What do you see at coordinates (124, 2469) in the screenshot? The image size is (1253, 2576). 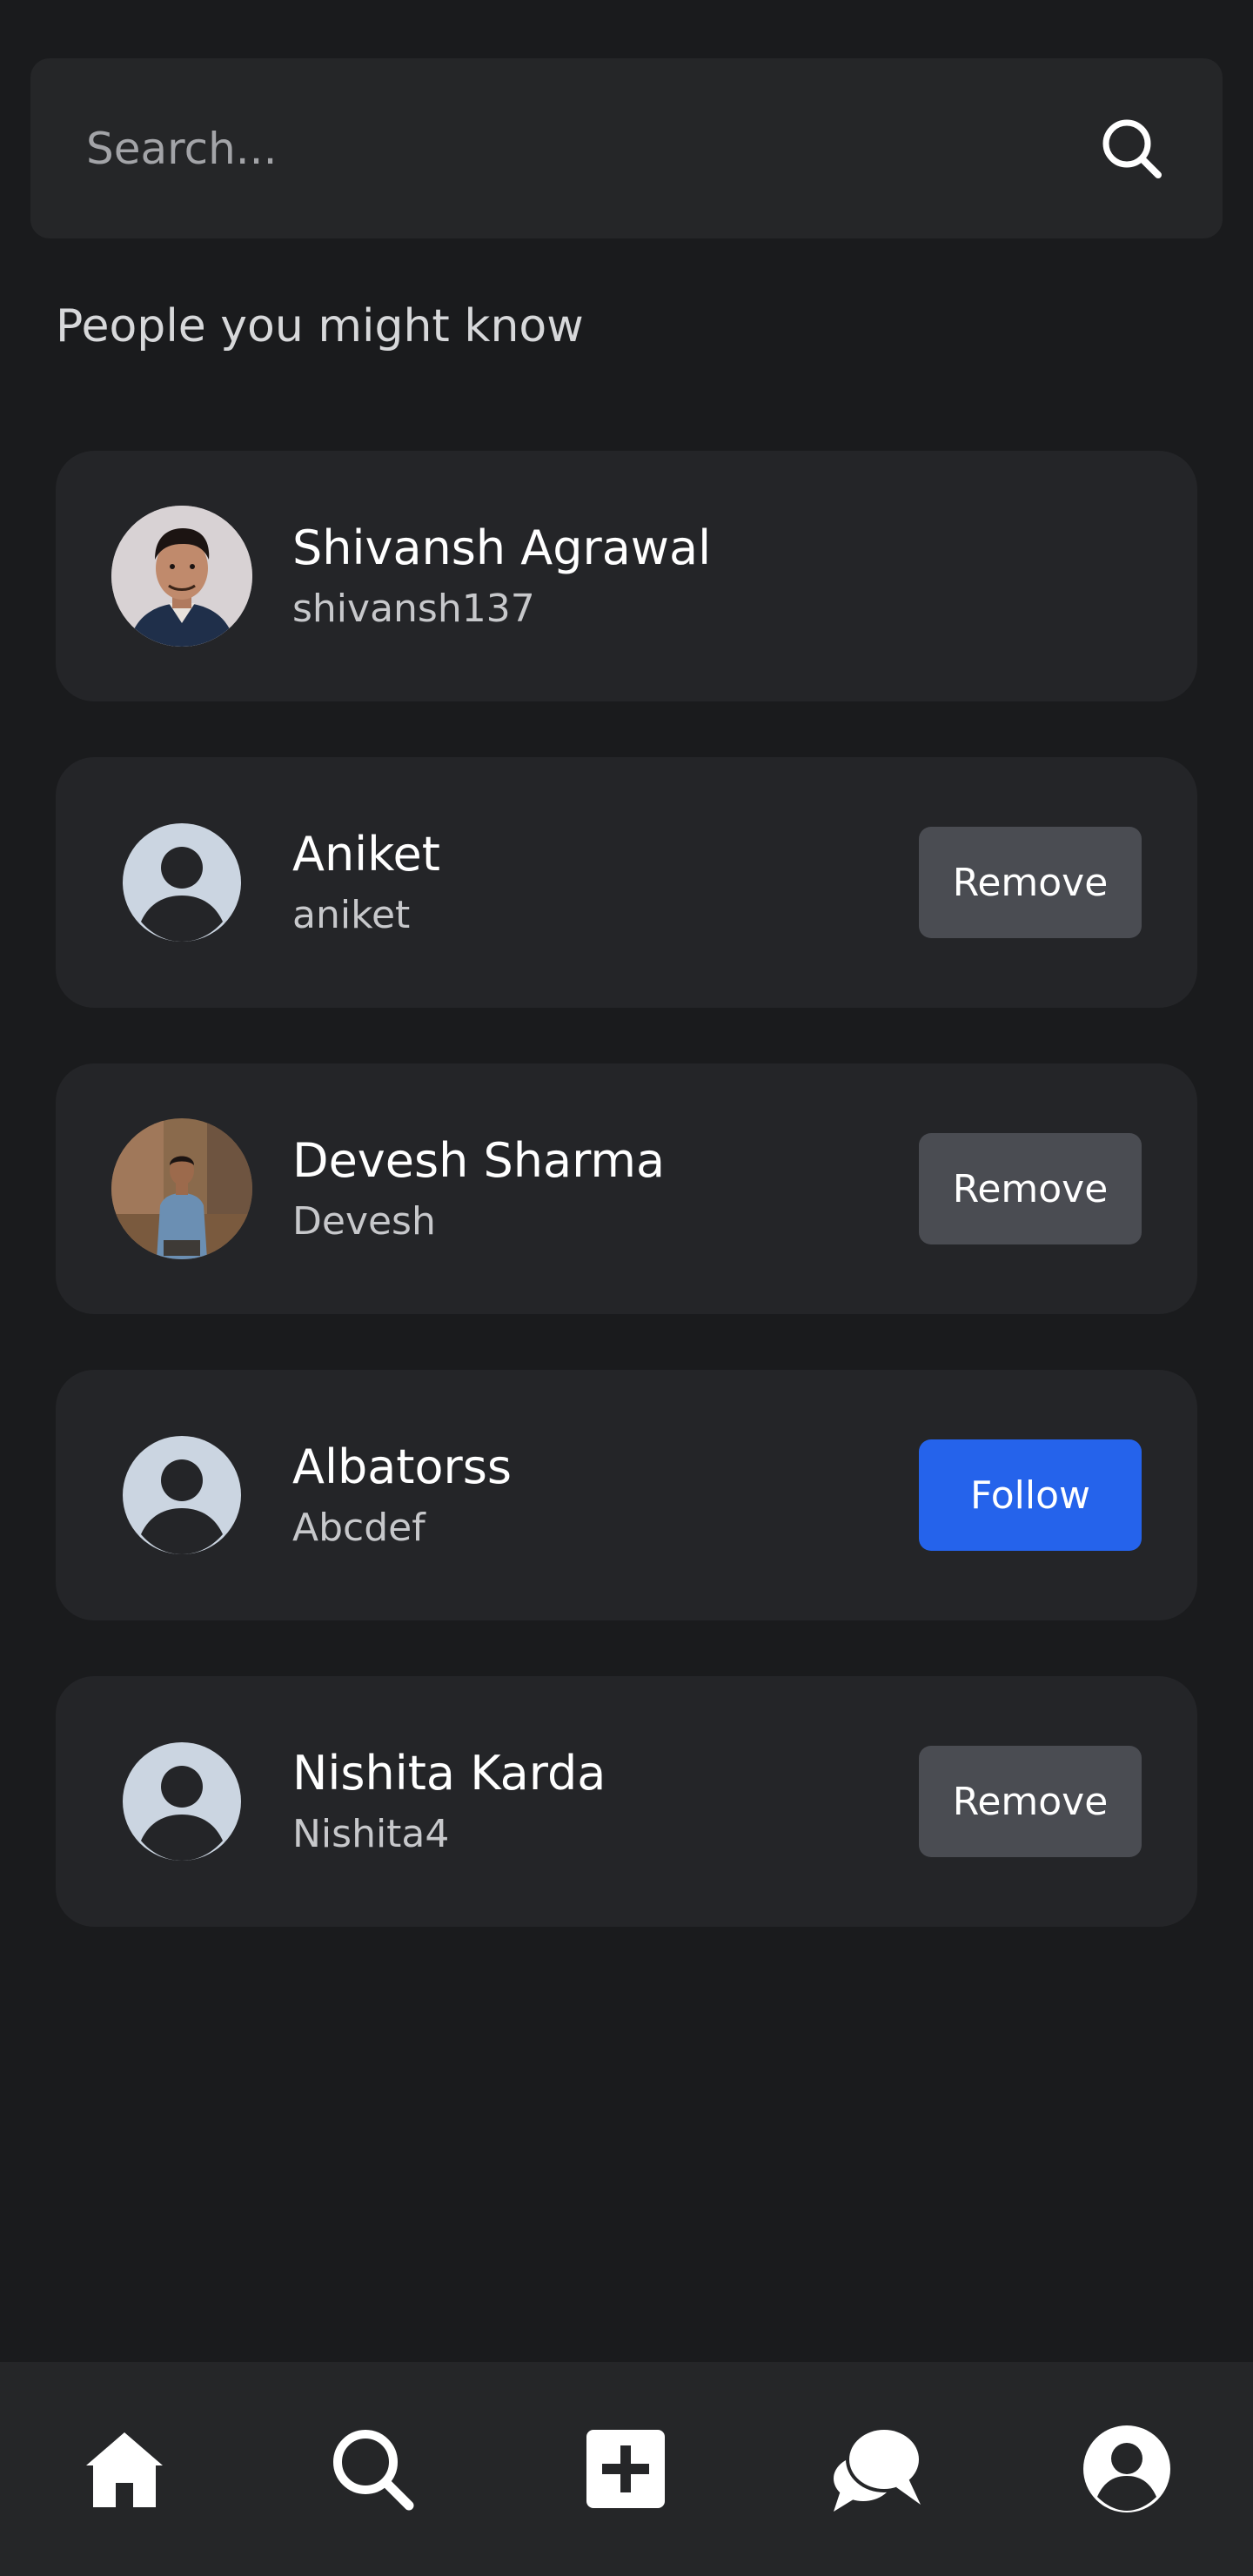 I see `home-icon` at bounding box center [124, 2469].